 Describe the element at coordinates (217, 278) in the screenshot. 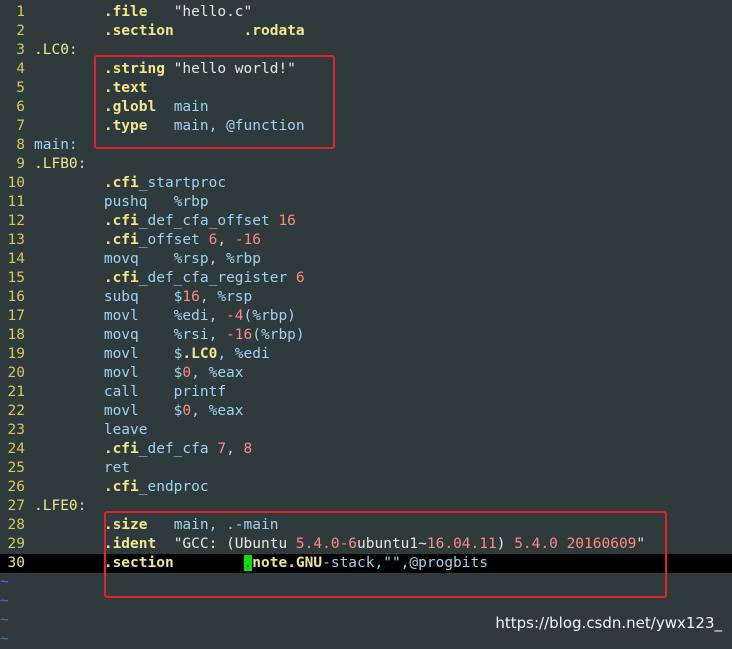

I see `code-token: _def_cfa_register` at that location.